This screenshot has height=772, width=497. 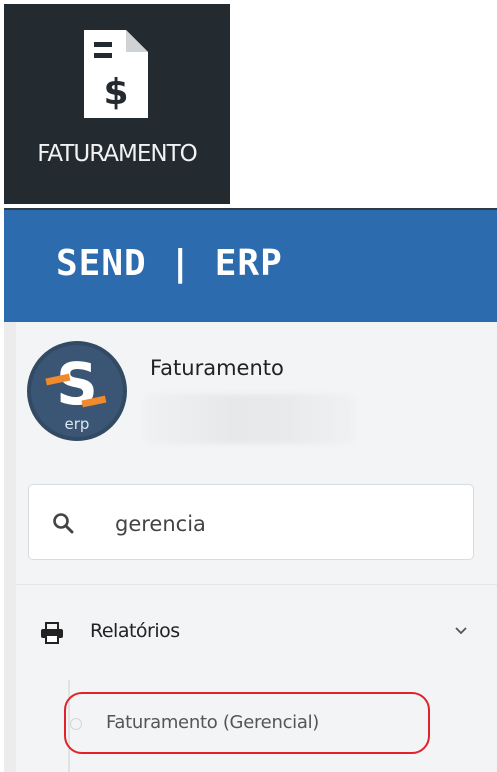 I want to click on app-header: SEND | ERP, so click(x=250, y=265).